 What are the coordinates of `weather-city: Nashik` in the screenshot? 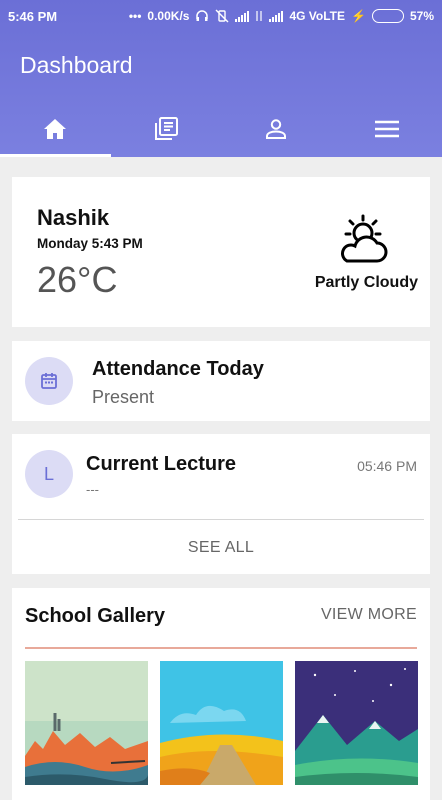 It's located at (73, 217).